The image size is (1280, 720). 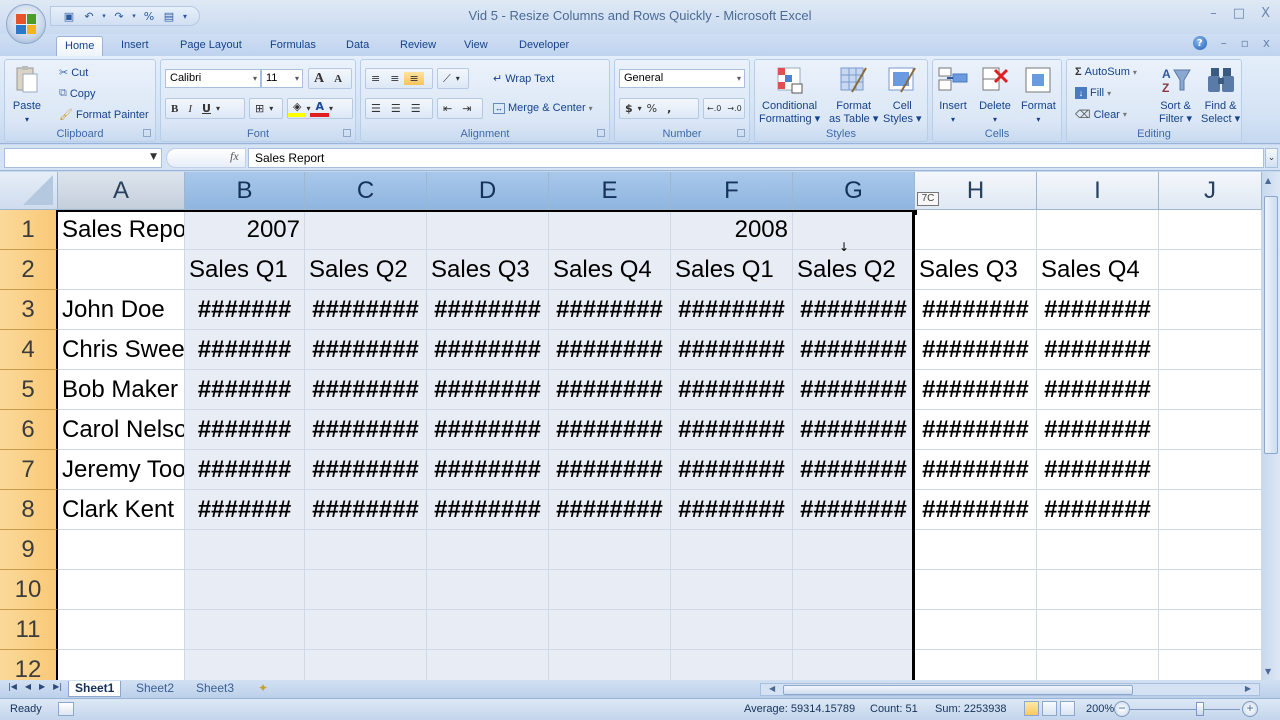 I want to click on cell-b6: #######, so click(x=245, y=430).